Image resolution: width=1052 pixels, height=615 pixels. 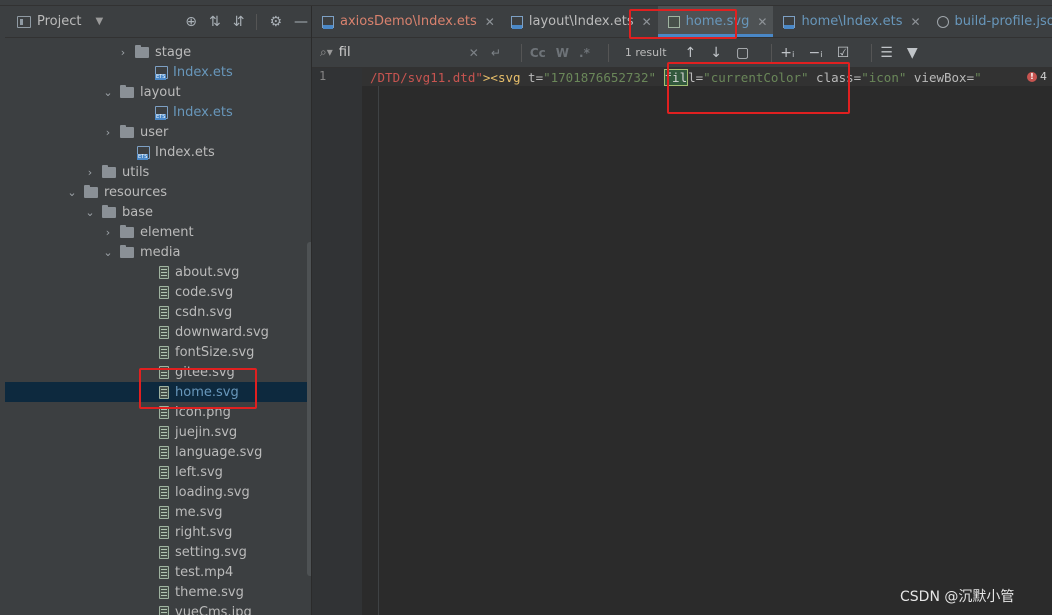 I want to click on tab-label: axiosDemo\Index.ets, so click(x=408, y=21).